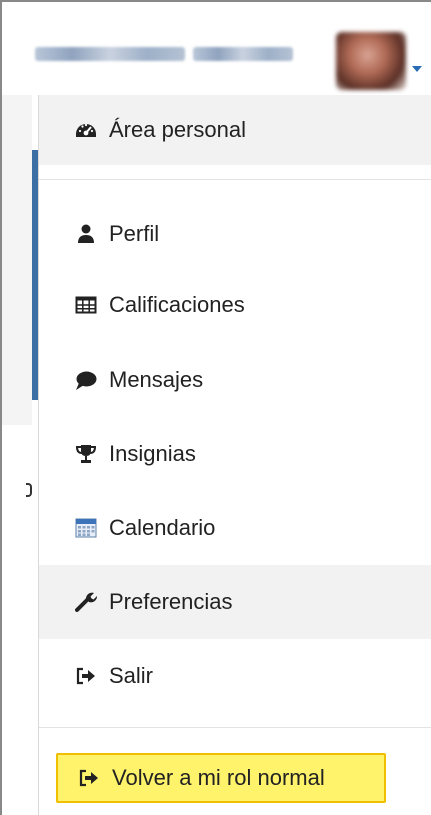 The image size is (431, 815). I want to click on dropdown-caret-icon, so click(417, 69).